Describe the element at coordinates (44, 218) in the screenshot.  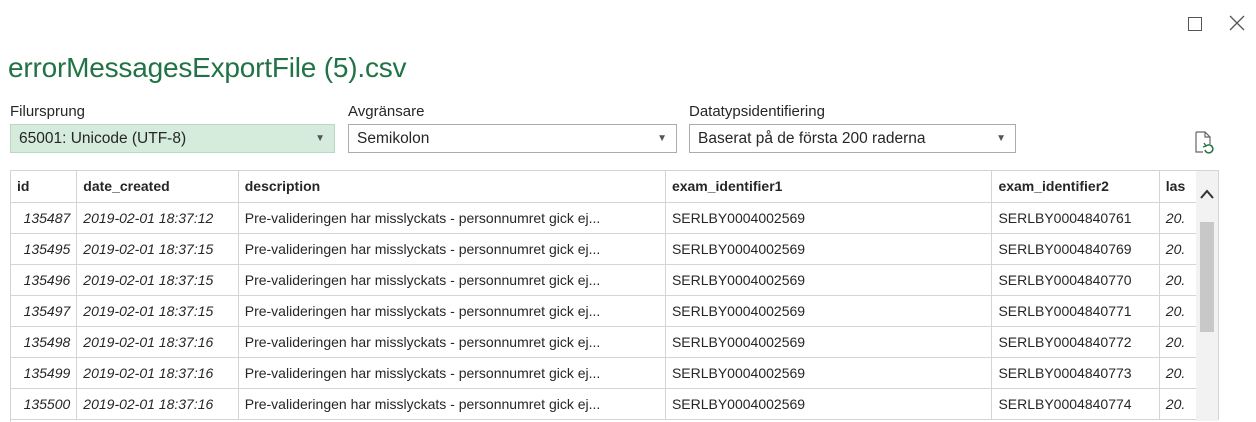
I see `cell-id: 135487` at that location.